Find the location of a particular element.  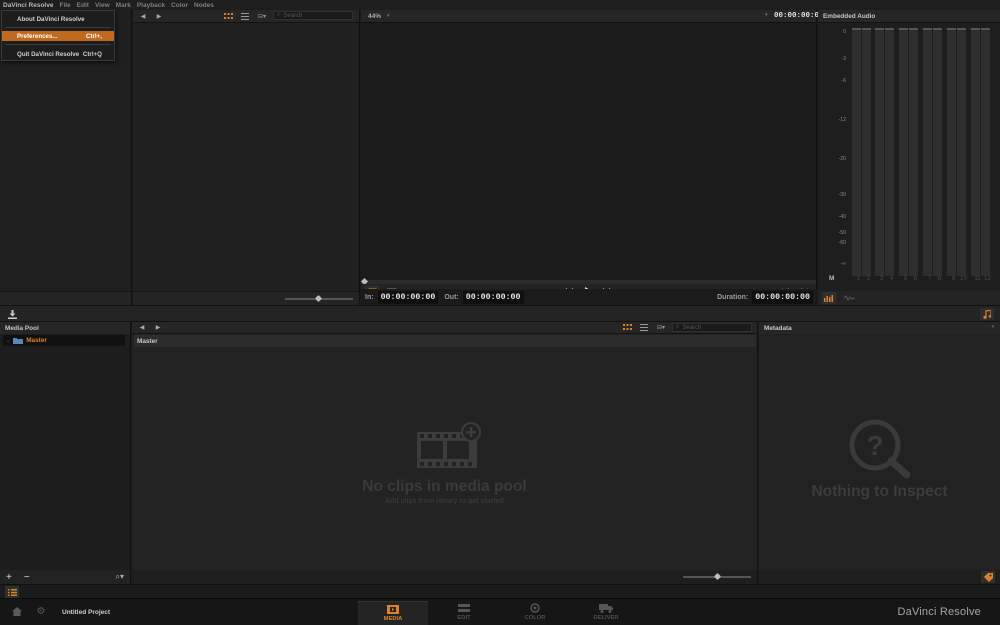

menu-edit: Edit is located at coordinates (83, 5).